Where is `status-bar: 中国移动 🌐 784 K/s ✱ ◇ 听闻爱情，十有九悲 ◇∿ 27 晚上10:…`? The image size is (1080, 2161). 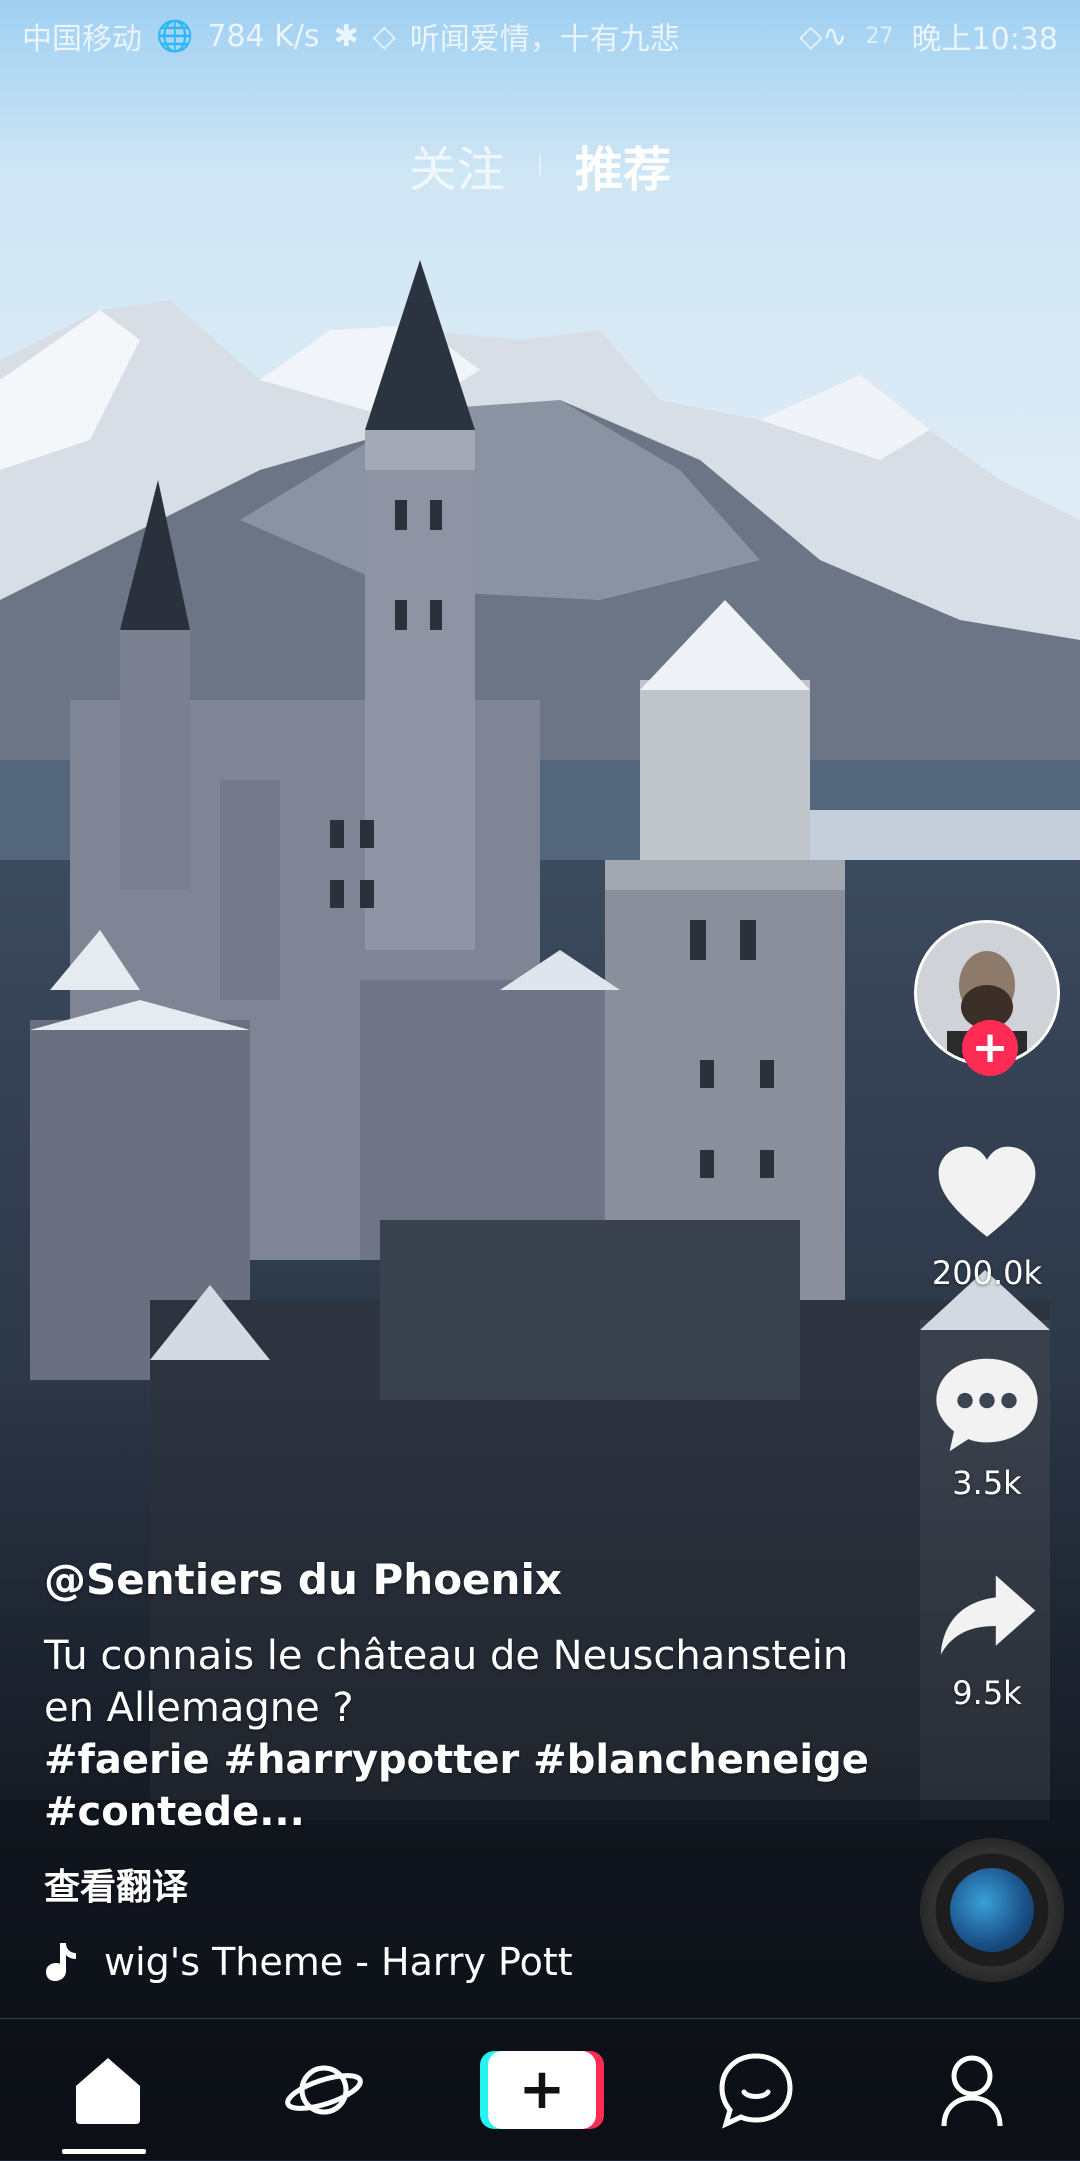
status-bar: 中国移动 🌐 784 K/s ✱ ◇ 听闻爱情，十有九悲 ◇∿ 27 晚上10:… is located at coordinates (540, 36).